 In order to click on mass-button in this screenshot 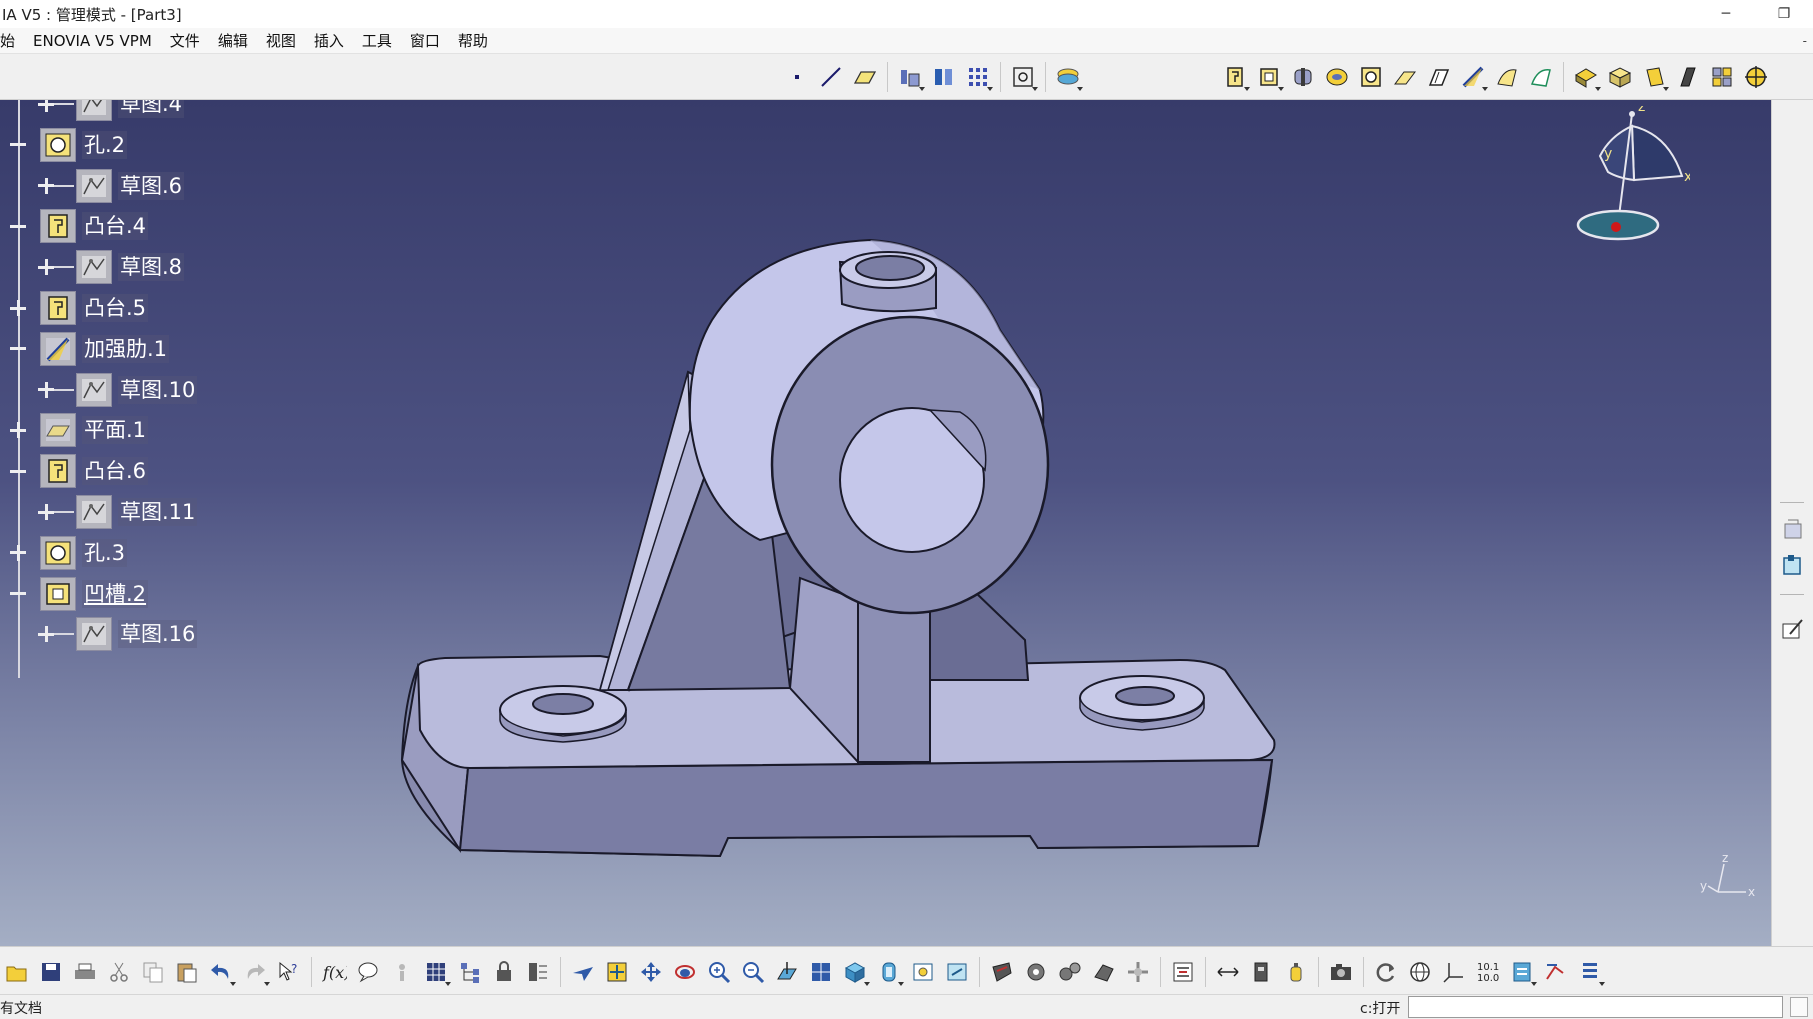, I will do `click(1296, 972)`.